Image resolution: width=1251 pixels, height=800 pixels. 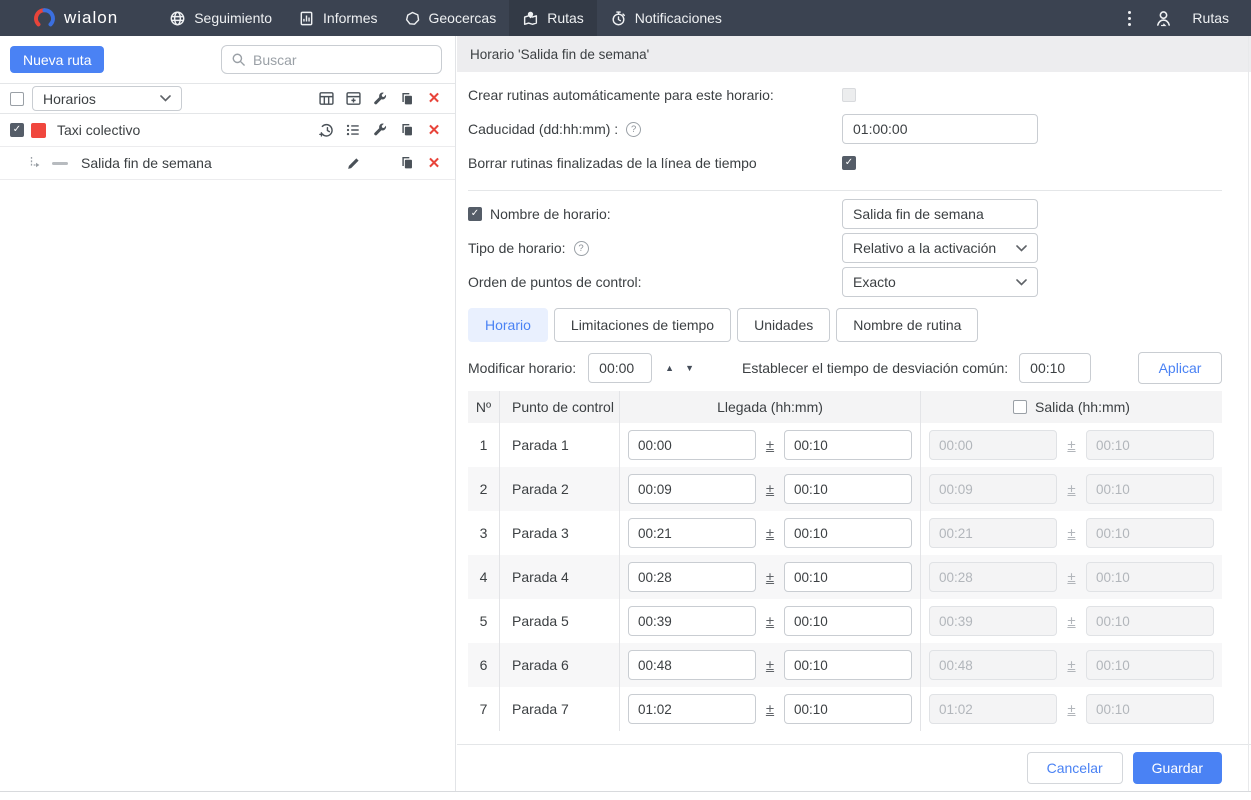 What do you see at coordinates (1129, 18) in the screenshot?
I see `kebab-menu-icon` at bounding box center [1129, 18].